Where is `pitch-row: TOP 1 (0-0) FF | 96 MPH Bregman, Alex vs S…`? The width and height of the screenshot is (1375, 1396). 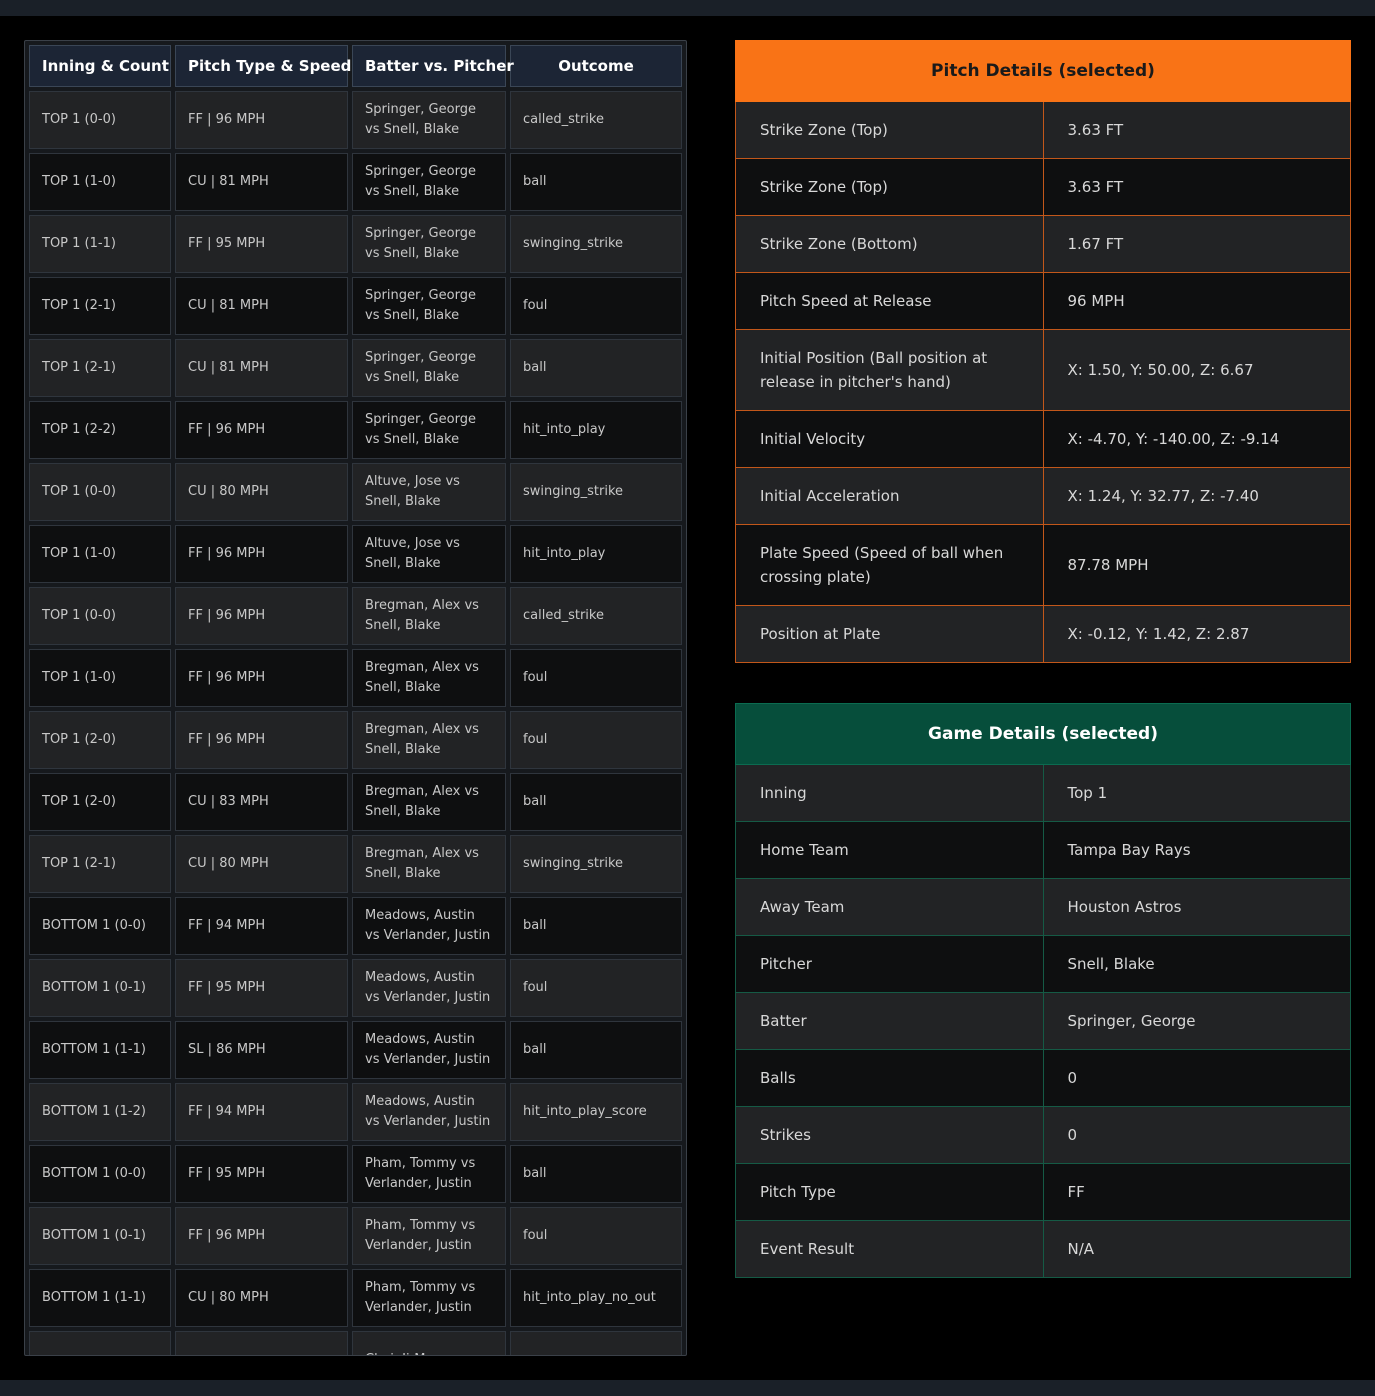
pitch-row: TOP 1 (0-0) FF | 96 MPH Bregman, Alex vs S… is located at coordinates (355, 616).